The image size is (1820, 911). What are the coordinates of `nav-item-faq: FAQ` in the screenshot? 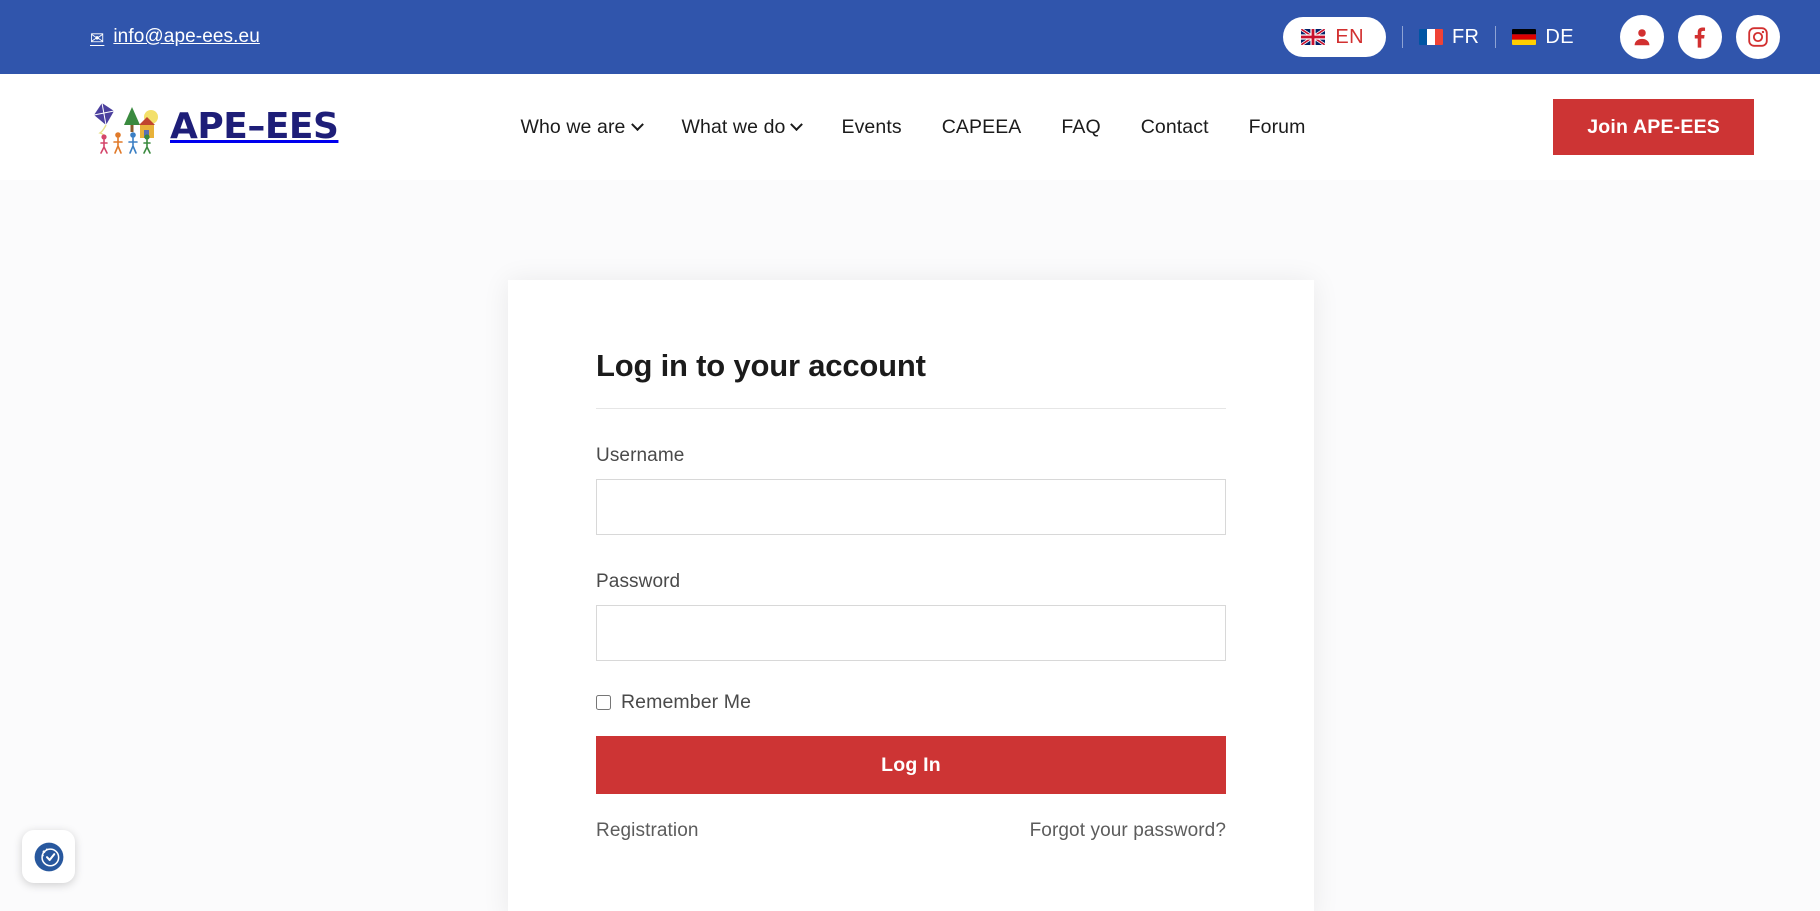 It's located at (1080, 127).